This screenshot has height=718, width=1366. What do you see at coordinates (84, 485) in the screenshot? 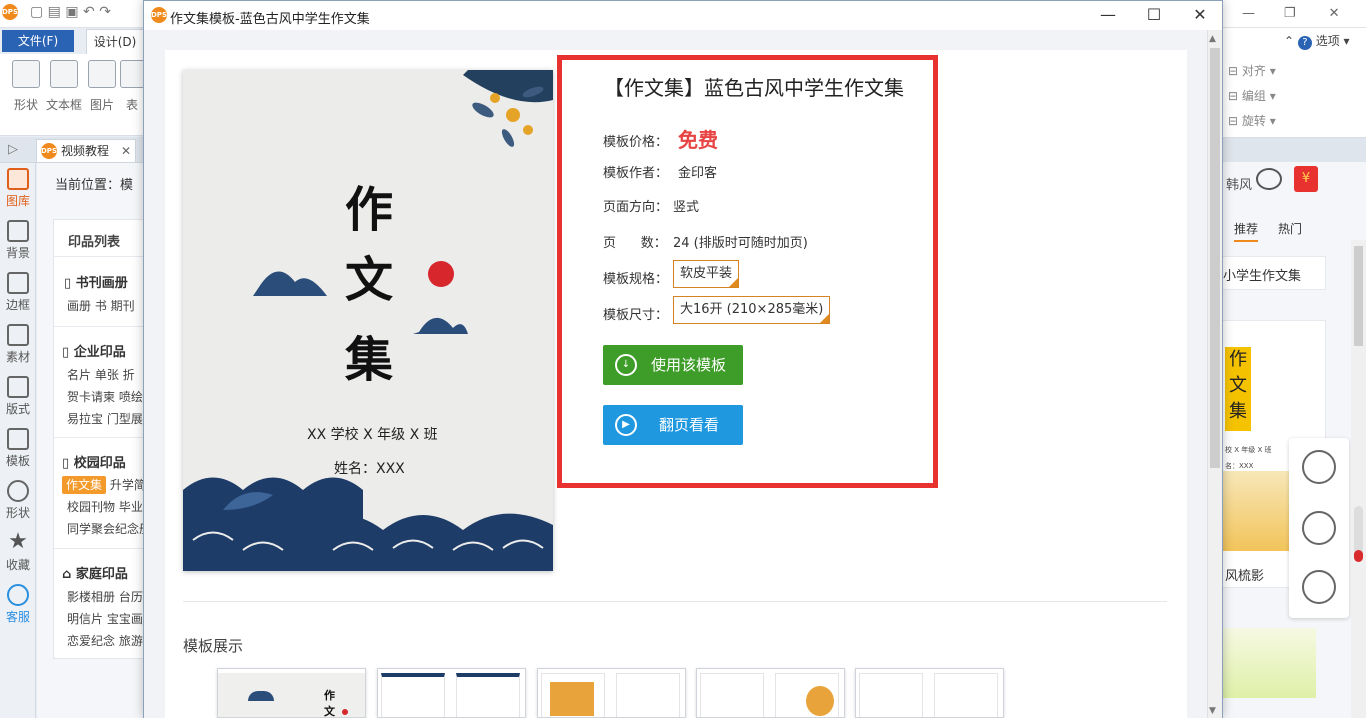
I see `category-chip-active: 作文集` at bounding box center [84, 485].